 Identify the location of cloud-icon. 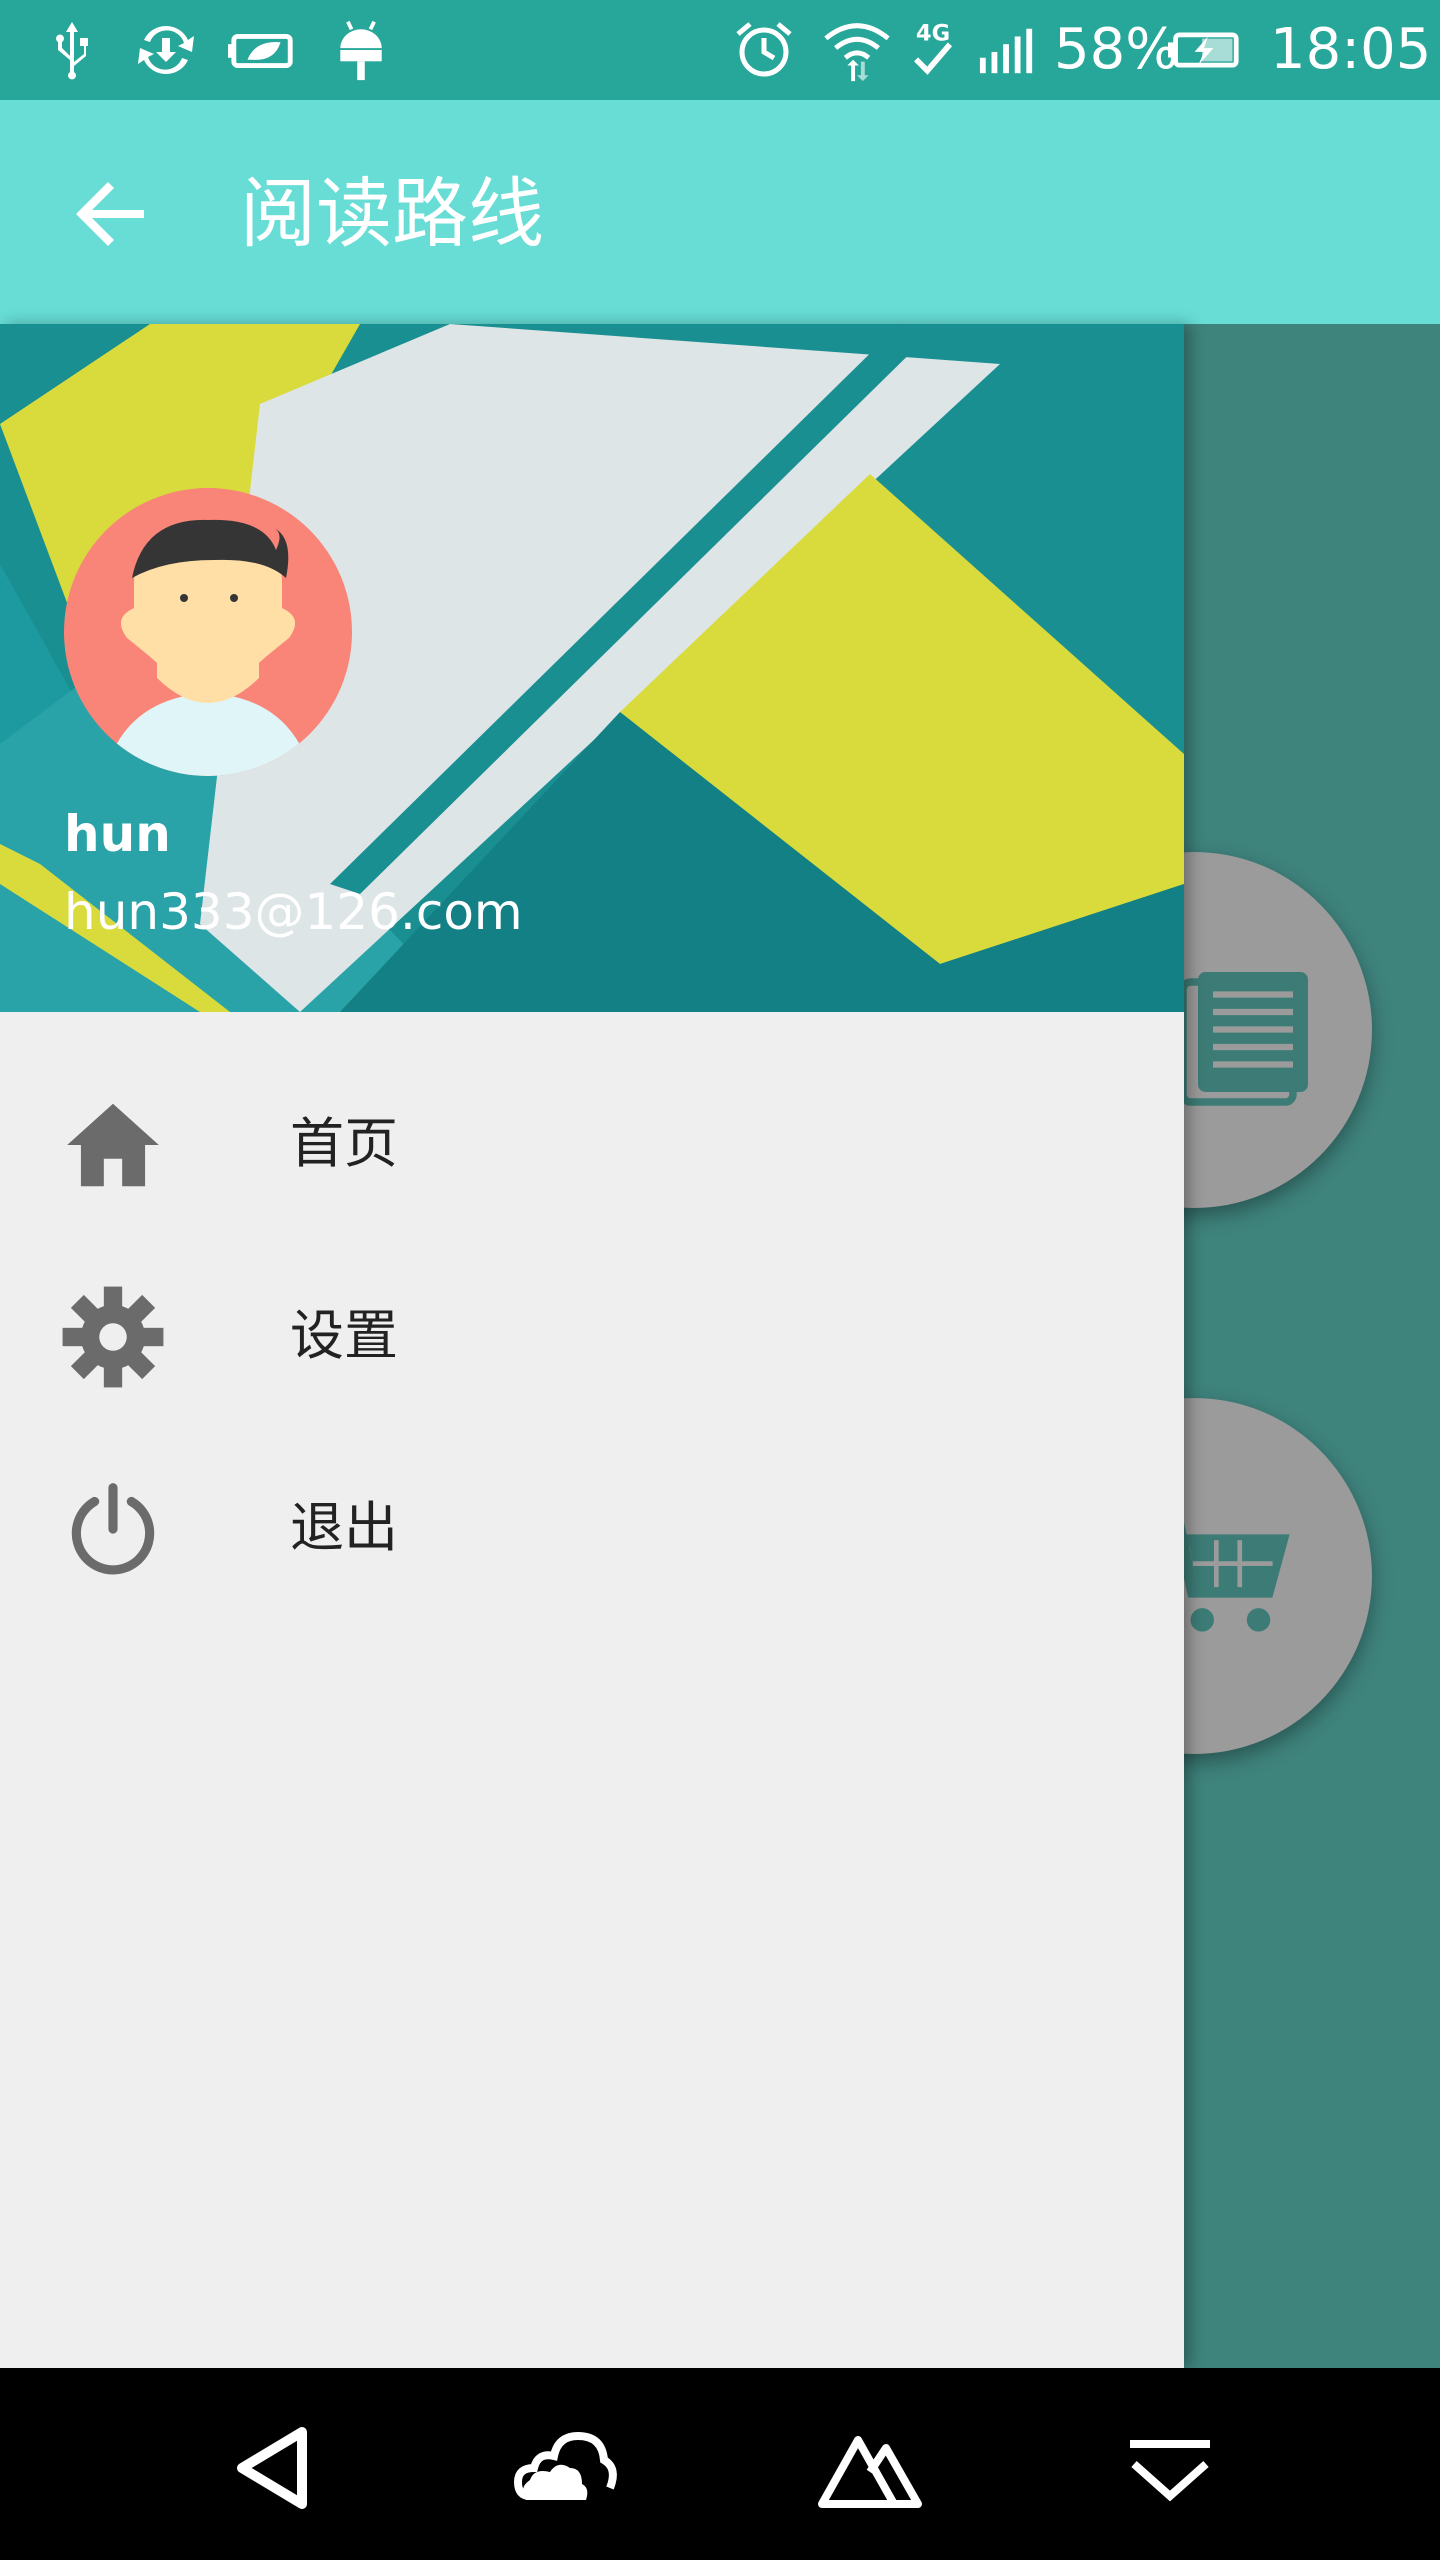
(570, 2468).